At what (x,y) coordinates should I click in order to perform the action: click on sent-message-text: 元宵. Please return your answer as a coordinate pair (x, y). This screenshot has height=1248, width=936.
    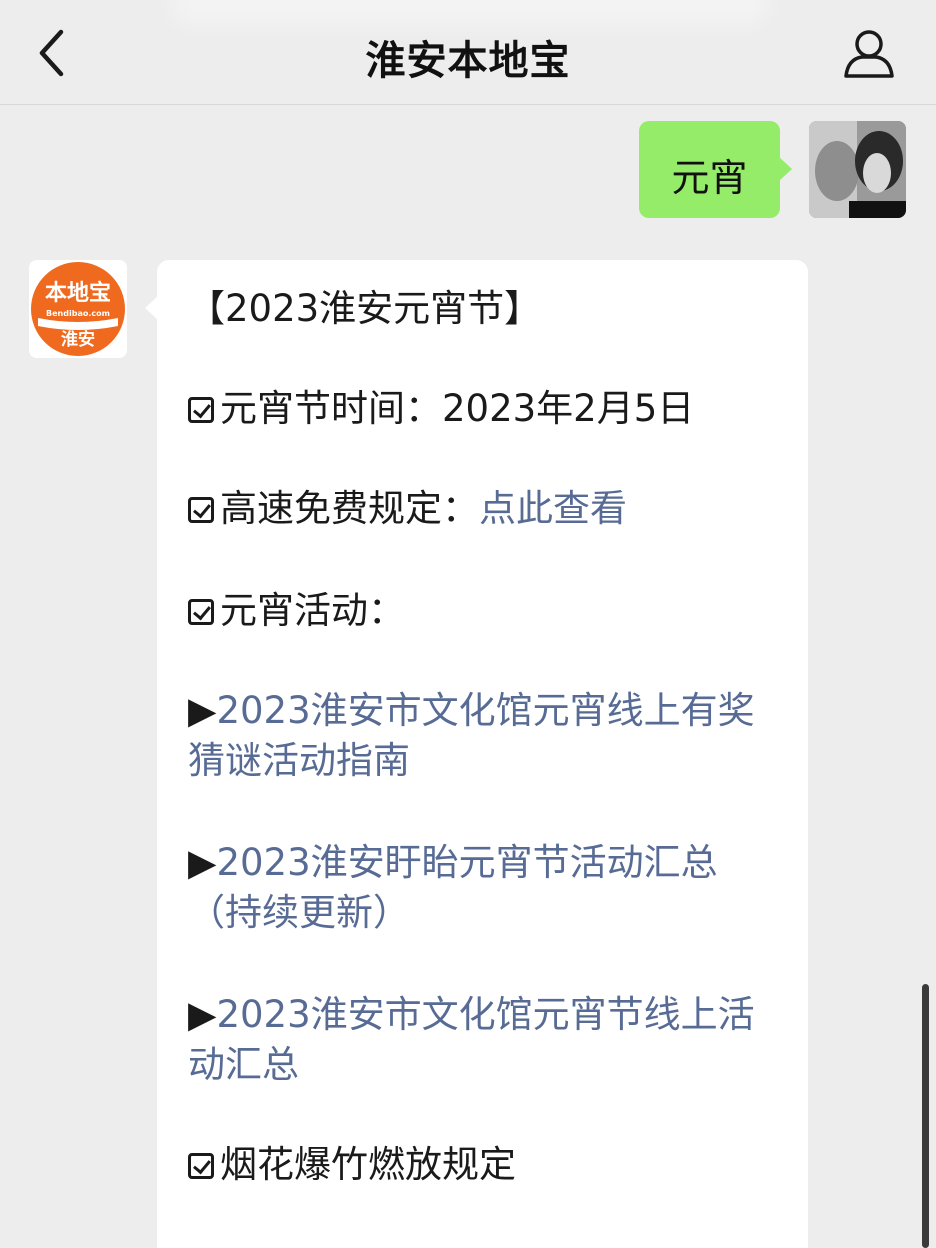
    Looking at the image, I should click on (709, 178).